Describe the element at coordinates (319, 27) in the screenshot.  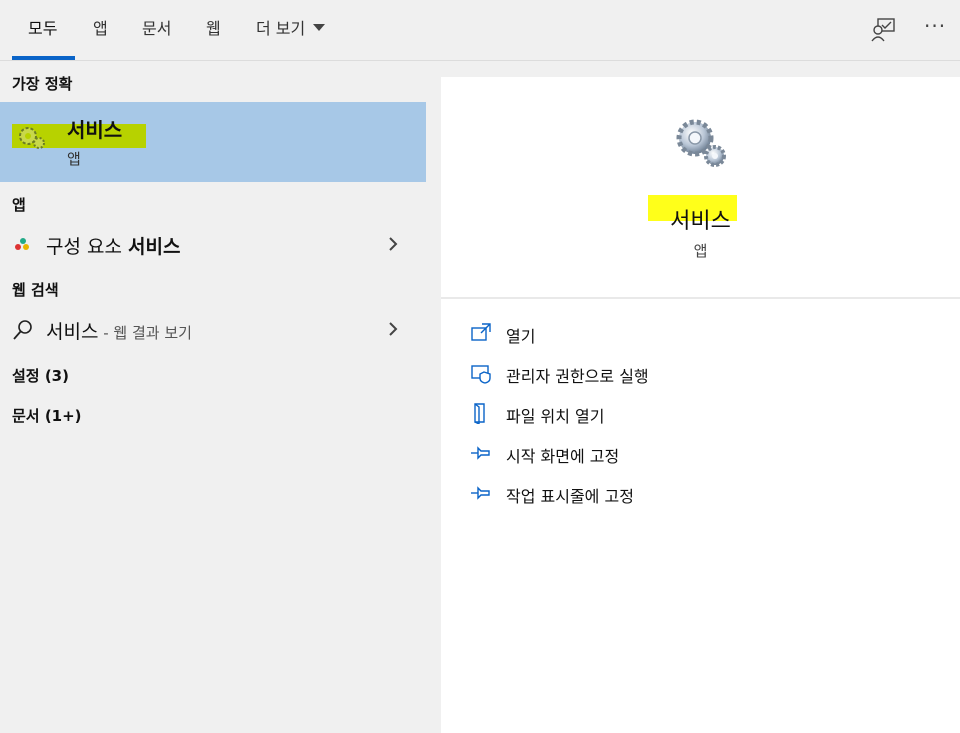
I see `chevron-down-icon` at that location.